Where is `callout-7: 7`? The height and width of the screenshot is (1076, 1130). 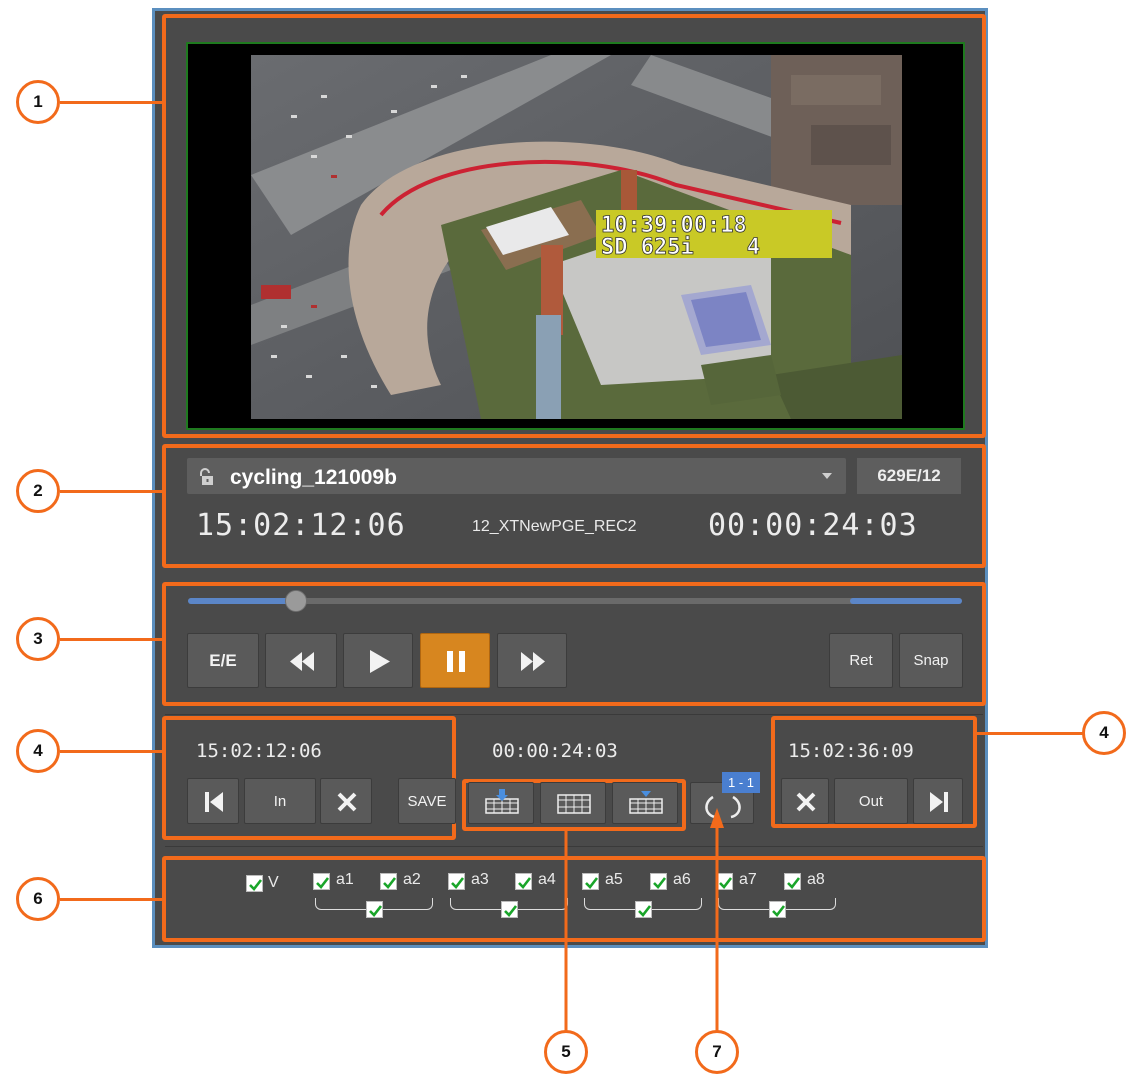 callout-7: 7 is located at coordinates (717, 1052).